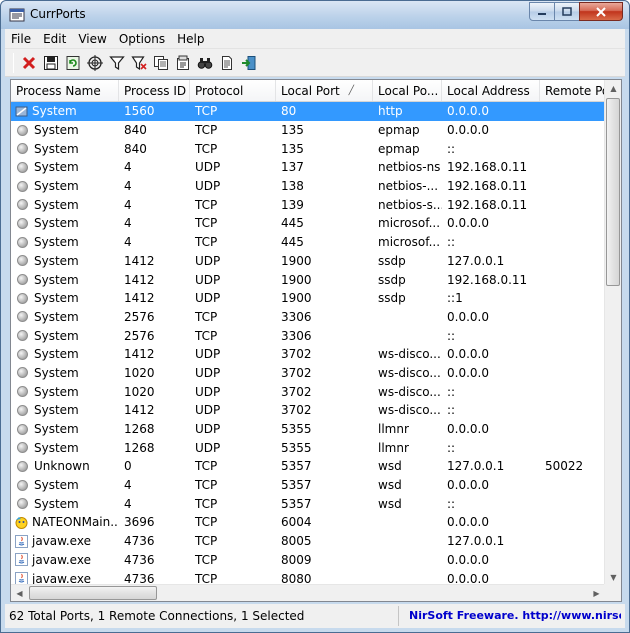  Describe the element at coordinates (58, 91) in the screenshot. I see `column-label: Process Name` at that location.